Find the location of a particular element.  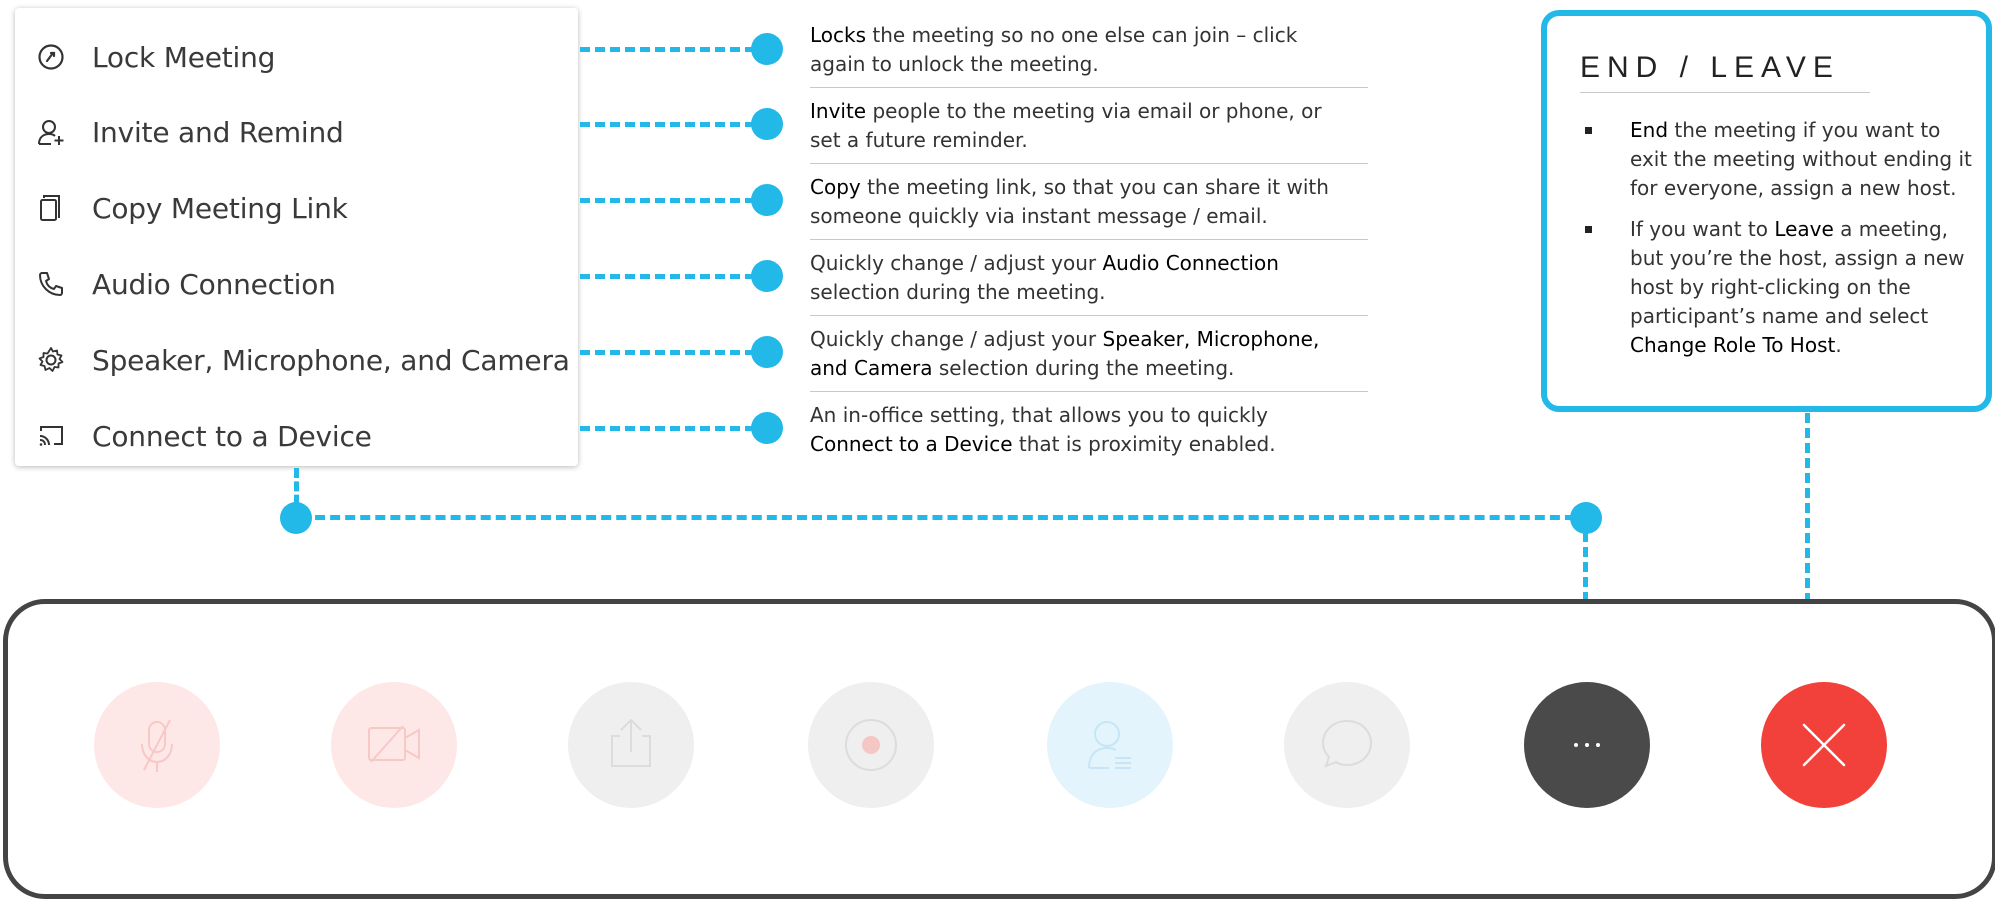

stop-video-button is located at coordinates (394, 745).